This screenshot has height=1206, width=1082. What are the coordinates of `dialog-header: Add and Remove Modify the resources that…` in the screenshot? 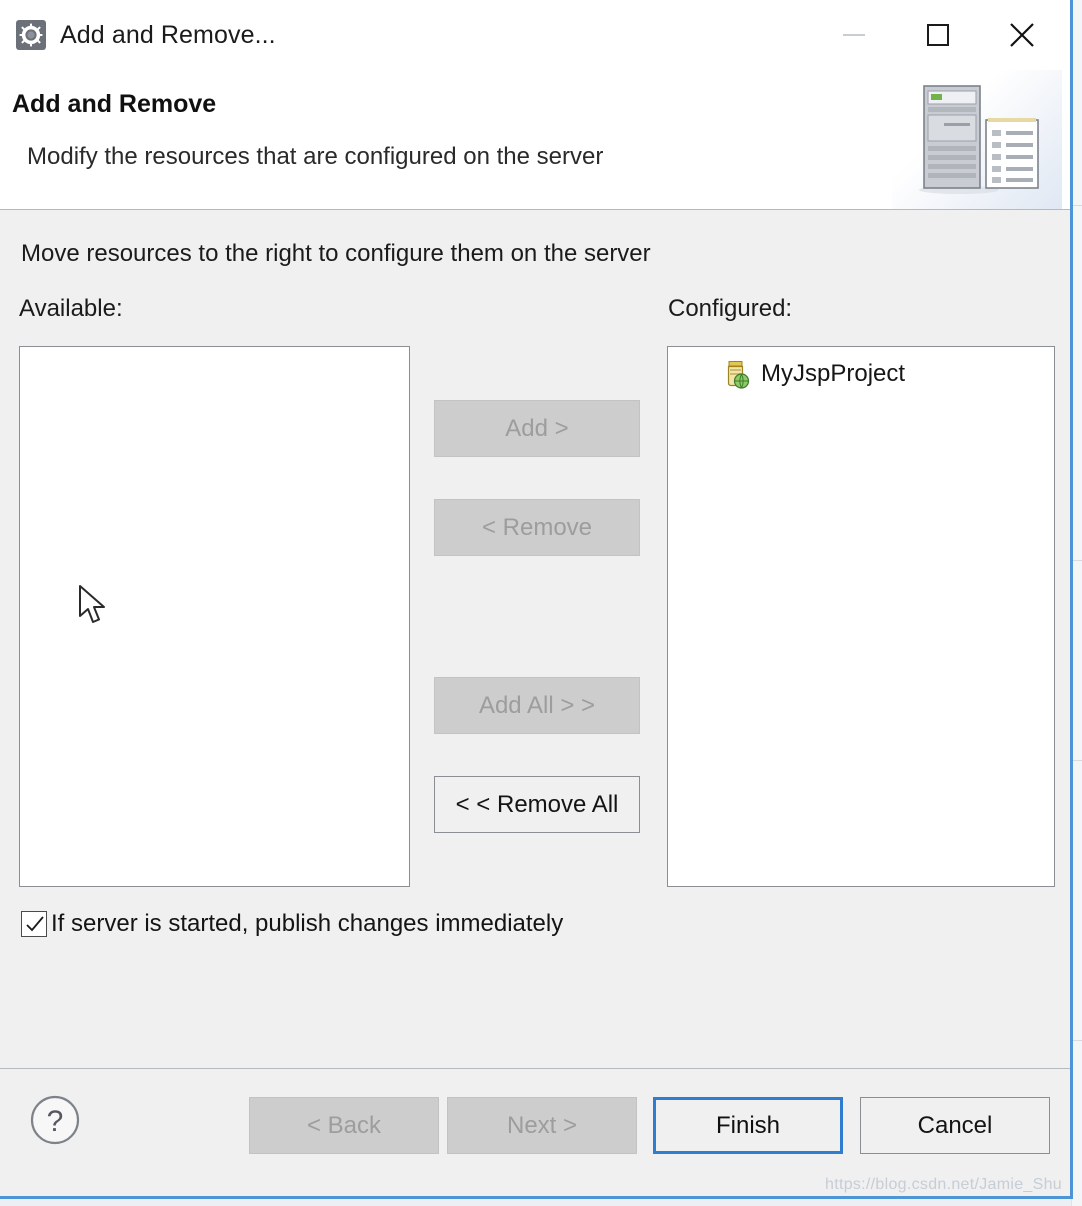 It's located at (535, 140).